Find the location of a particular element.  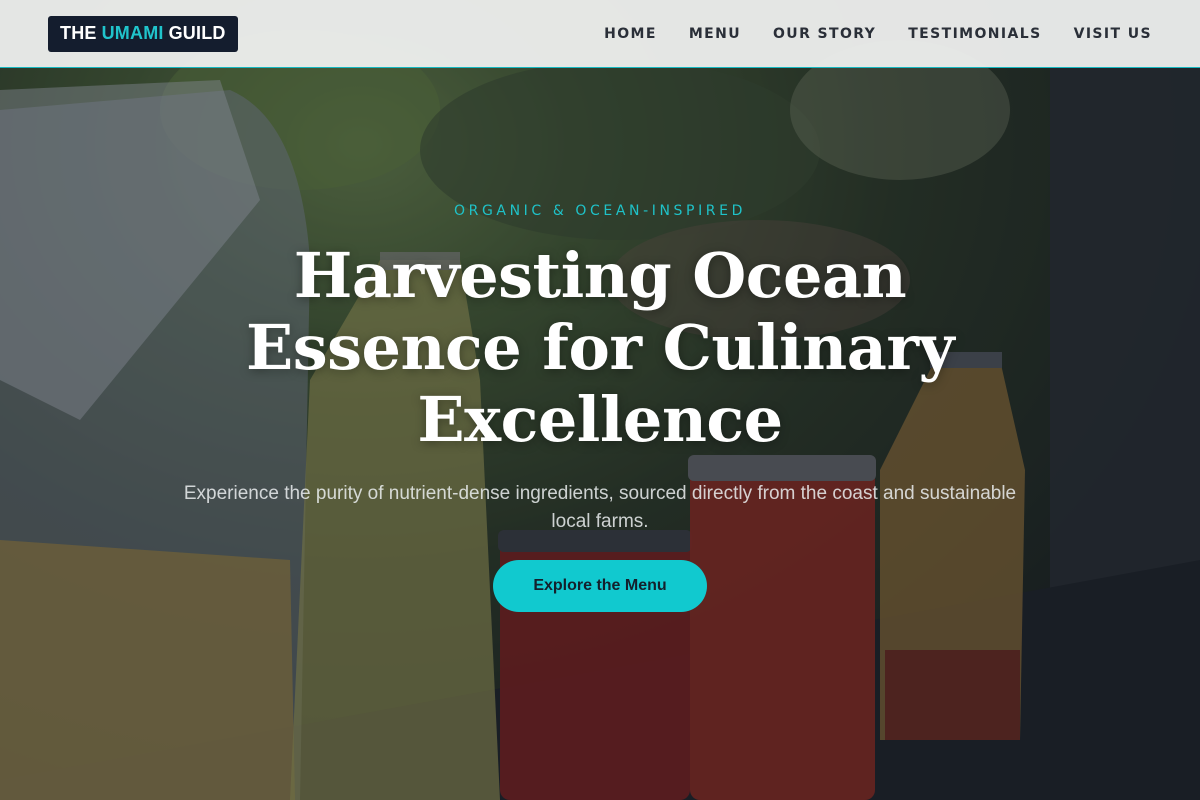

brand-logo: THE UMAMI GUILD is located at coordinates (143, 33).